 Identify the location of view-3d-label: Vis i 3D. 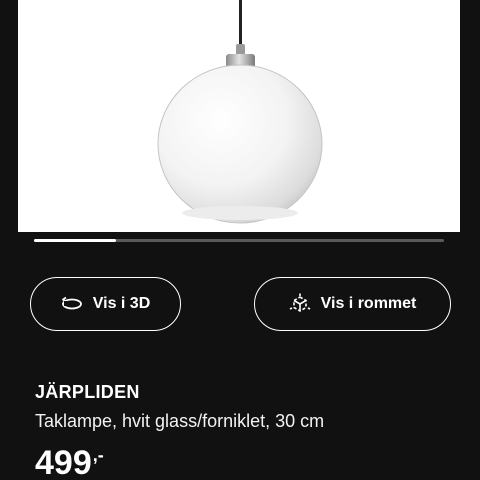
(121, 303).